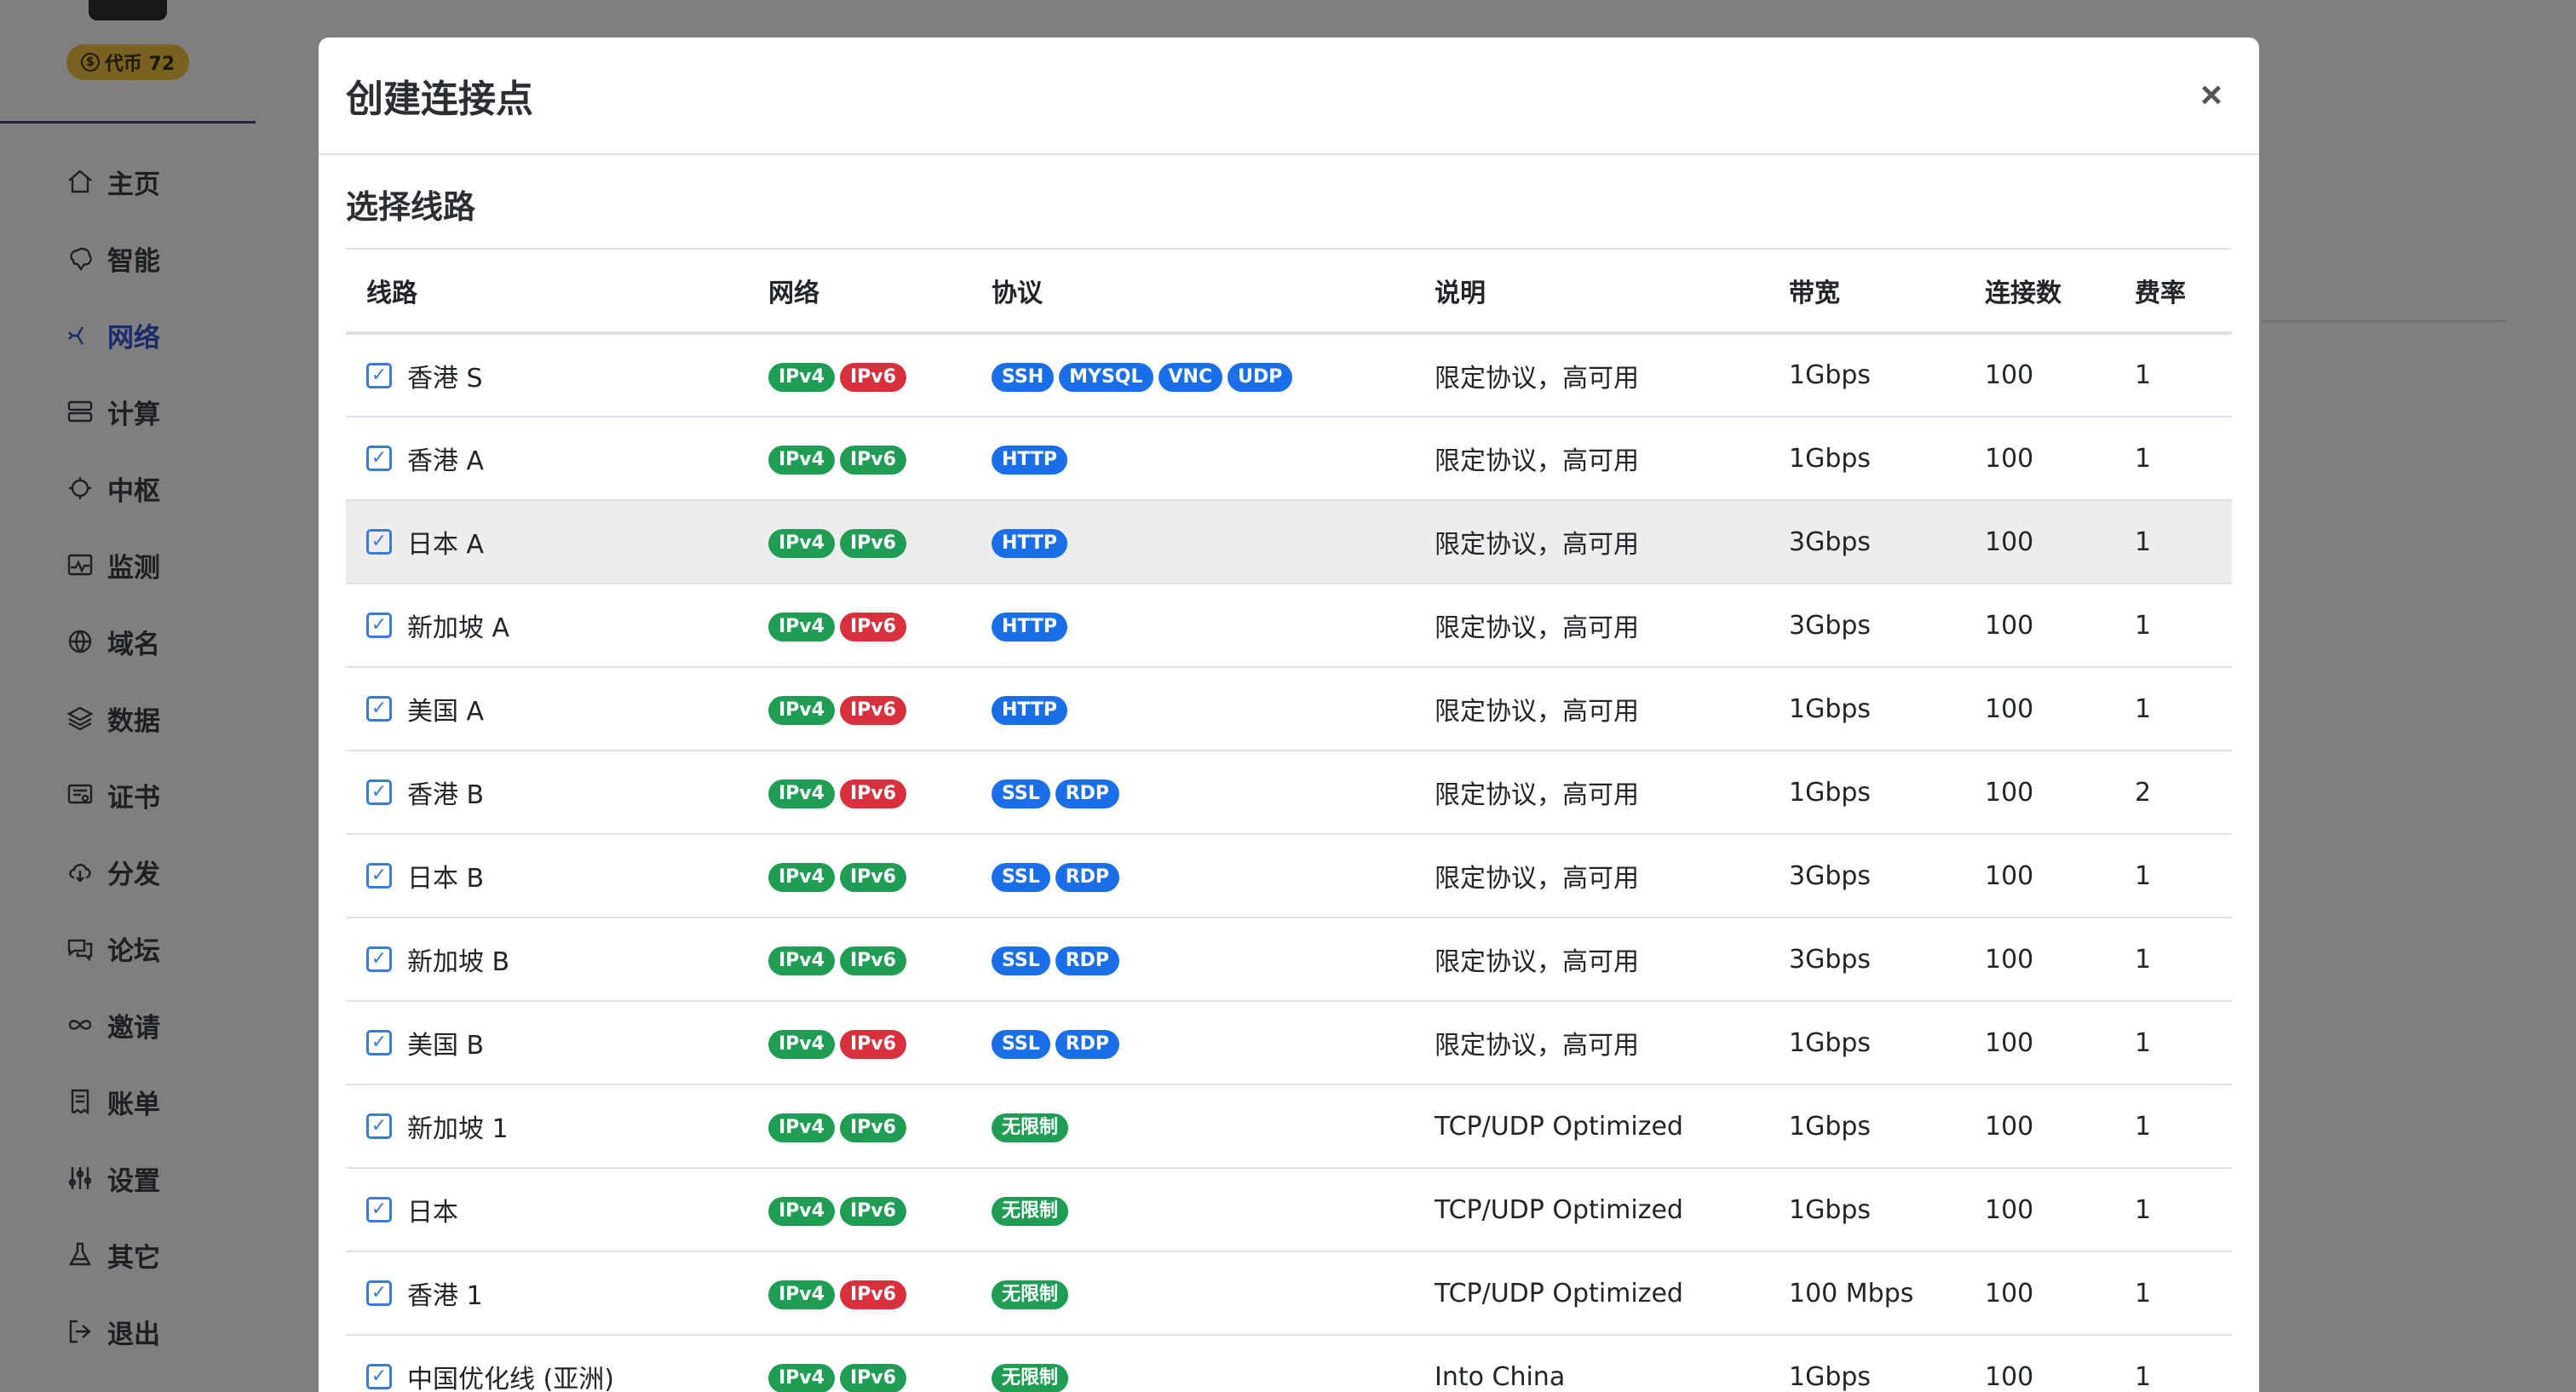 The width and height of the screenshot is (2576, 1392). Describe the element at coordinates (1289, 1210) in the screenshot. I see `table-row: ✓ 日本 IPv4 IPv6 无限制 TCP/UDP Optimized 1Gbps 100 1` at that location.